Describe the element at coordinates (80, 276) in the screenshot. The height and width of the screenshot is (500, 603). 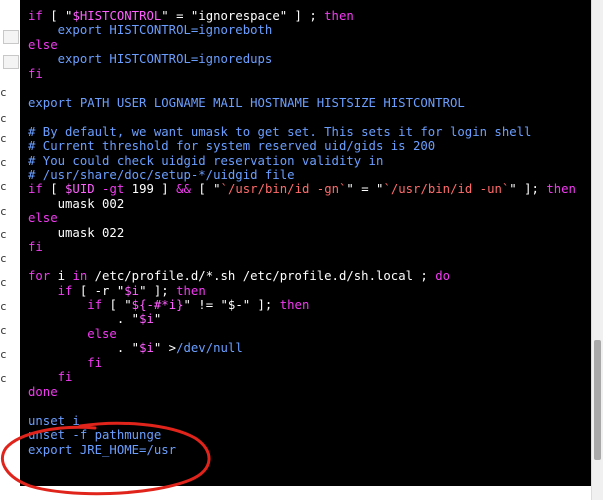
I see `code-token: in` at that location.